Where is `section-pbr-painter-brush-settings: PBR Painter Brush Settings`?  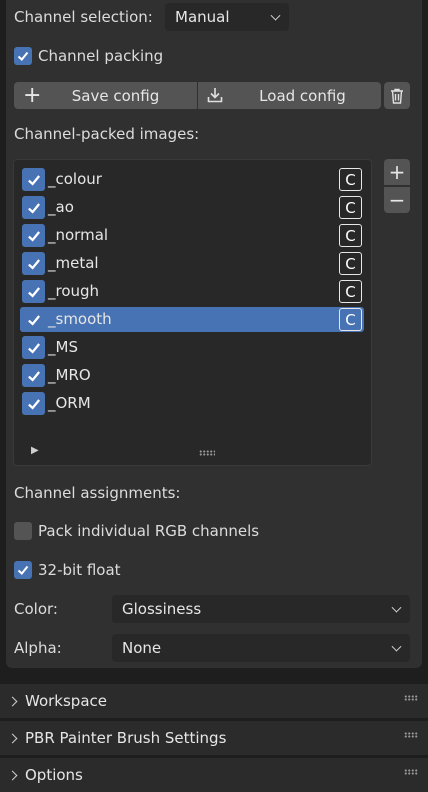
section-pbr-painter-brush-settings: PBR Painter Brush Settings is located at coordinates (214, 737).